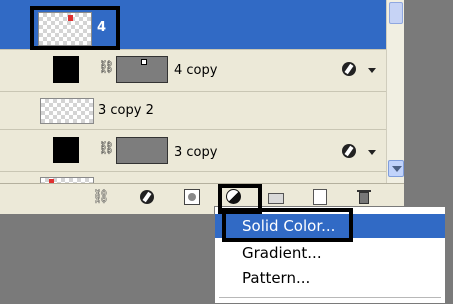  I want to click on layer-row-4-copy: ⛓ 4 copy, so click(193, 71).